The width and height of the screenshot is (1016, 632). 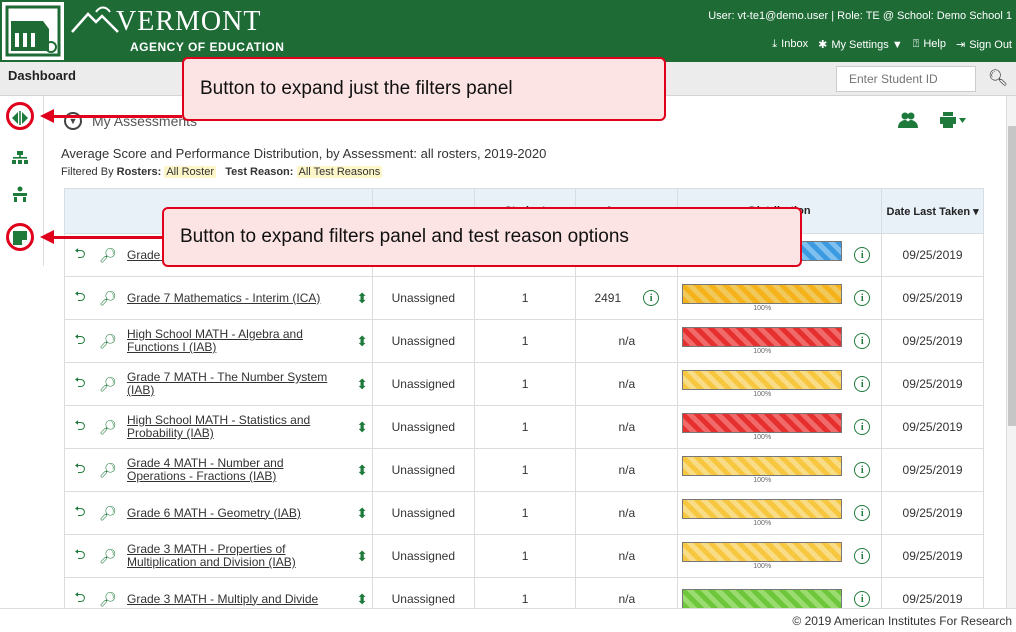 What do you see at coordinates (823, 45) in the screenshot?
I see `gear-icon: ✱` at bounding box center [823, 45].